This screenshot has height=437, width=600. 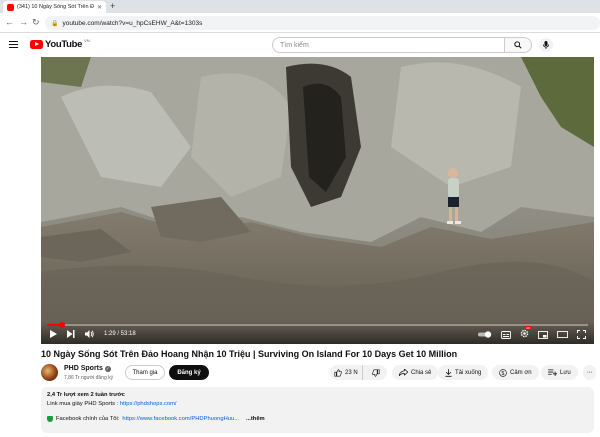 I want to click on theater-mode-icon, so click(x=562, y=334).